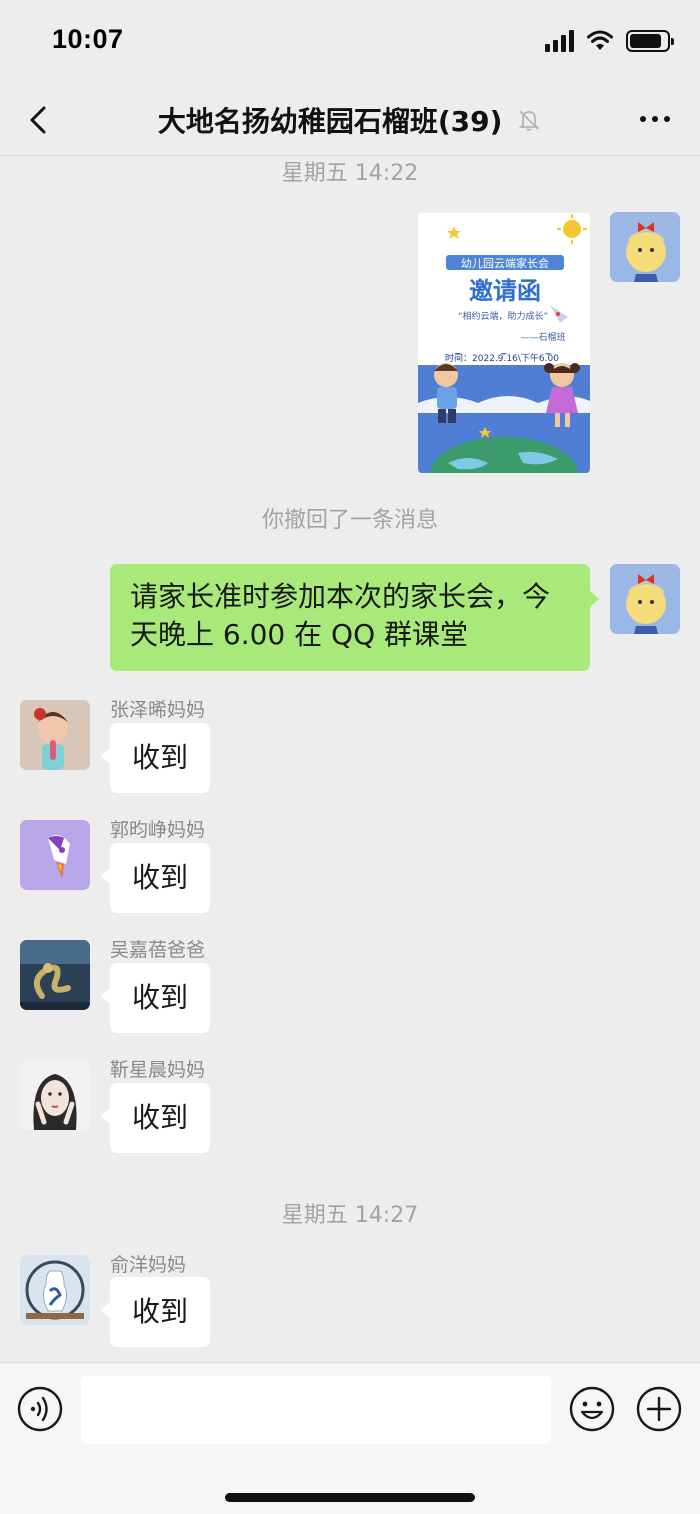 This screenshot has height=1514, width=700. What do you see at coordinates (158, 830) in the screenshot?
I see `sender-name: 郭昀峥妈妈` at bounding box center [158, 830].